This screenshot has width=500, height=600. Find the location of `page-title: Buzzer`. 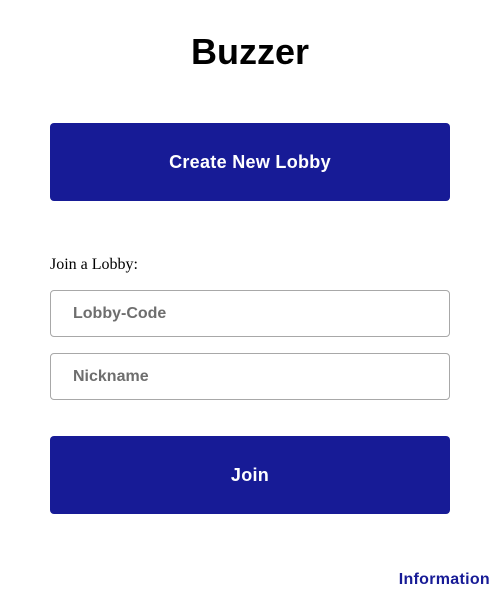

page-title: Buzzer is located at coordinates (250, 51).